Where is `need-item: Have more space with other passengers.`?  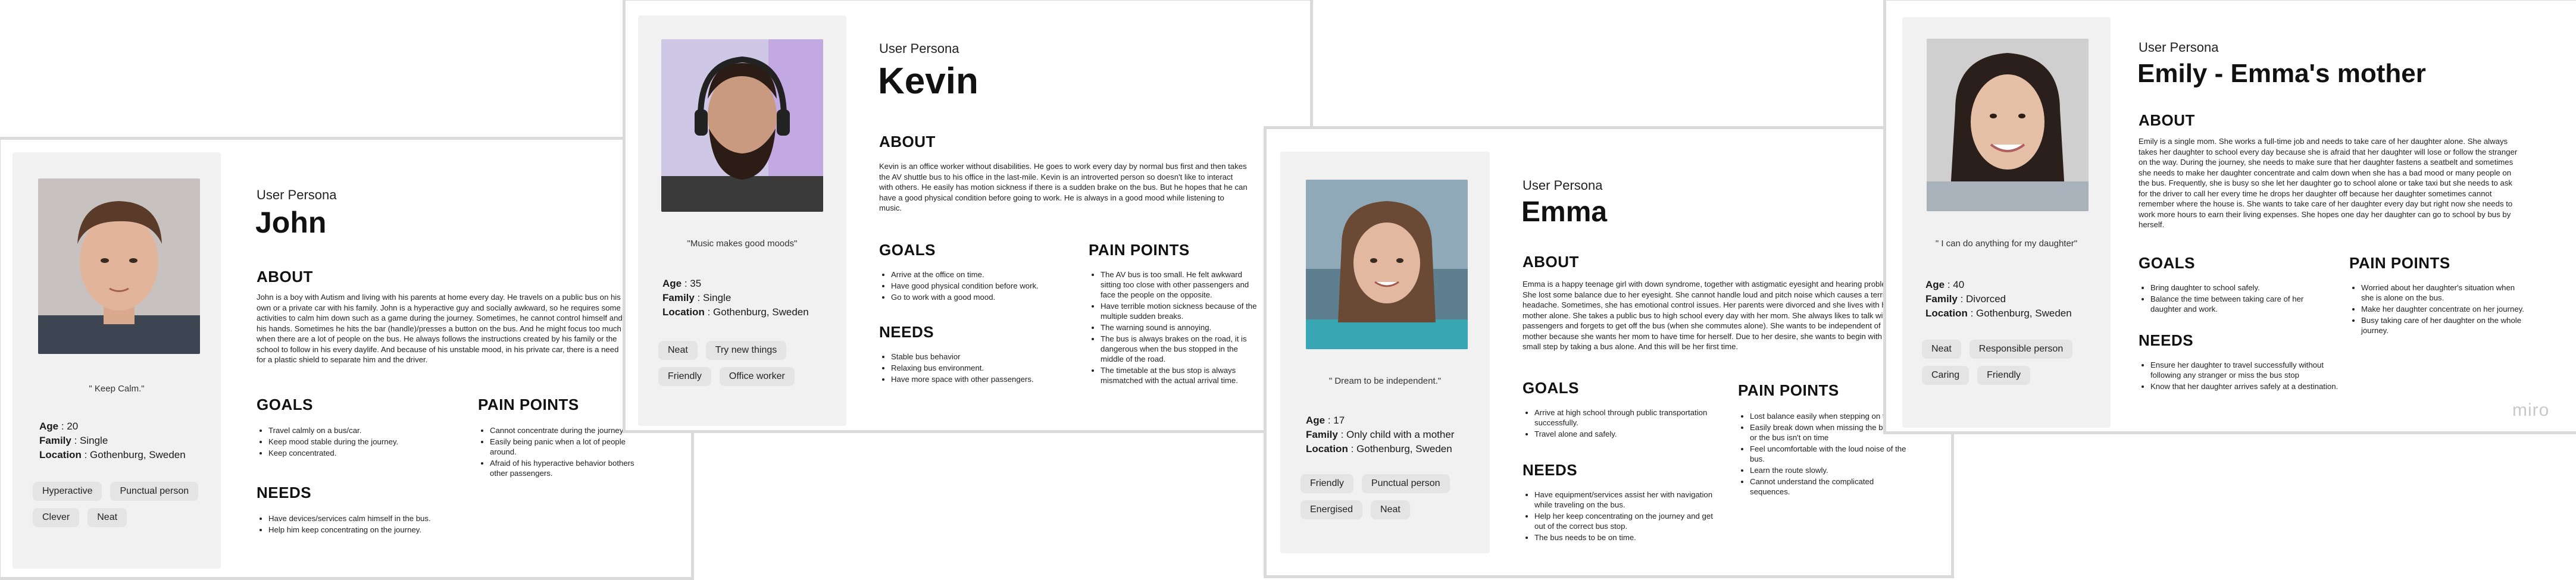 need-item: Have more space with other passengers. is located at coordinates (986, 379).